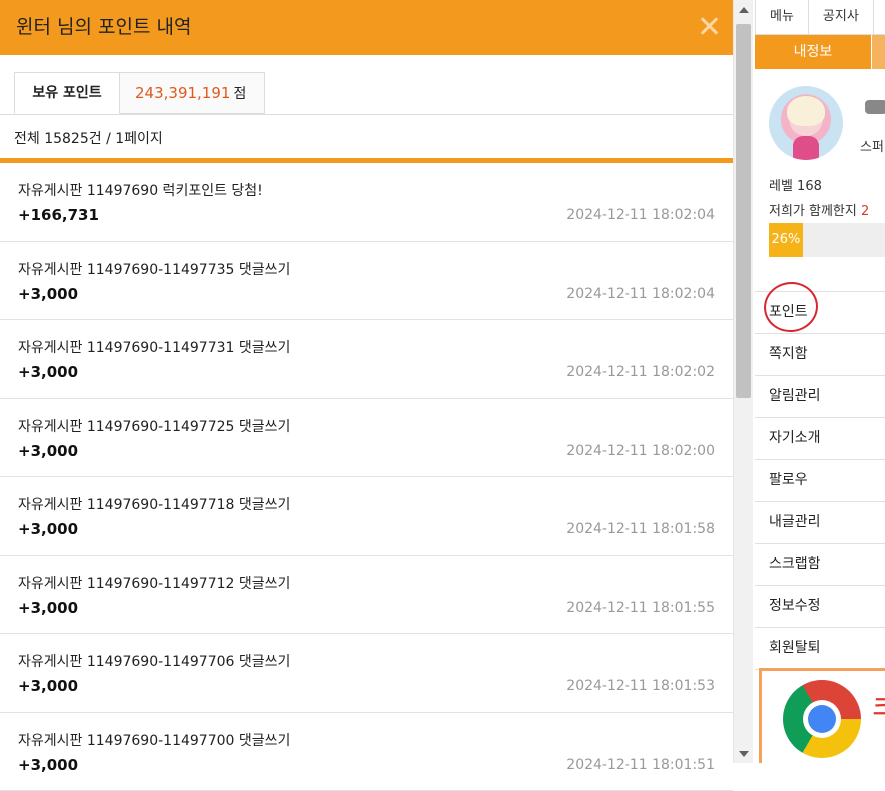 The height and width of the screenshot is (791, 885). Describe the element at coordinates (743, 211) in the screenshot. I see `scrollbar-thumb` at that location.